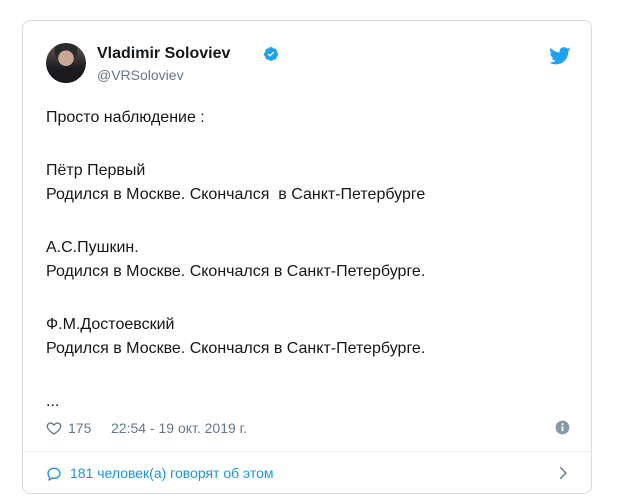 This screenshot has height=501, width=620. I want to click on like-count: 175, so click(79, 428).